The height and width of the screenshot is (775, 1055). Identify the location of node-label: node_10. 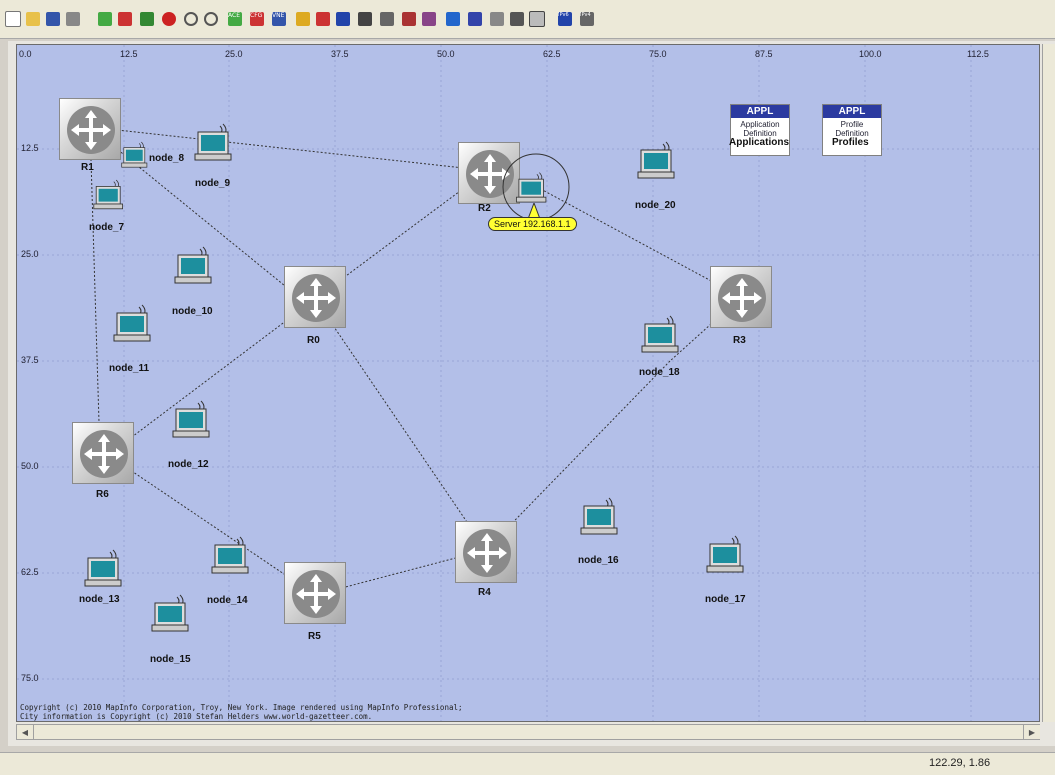
(192, 311).